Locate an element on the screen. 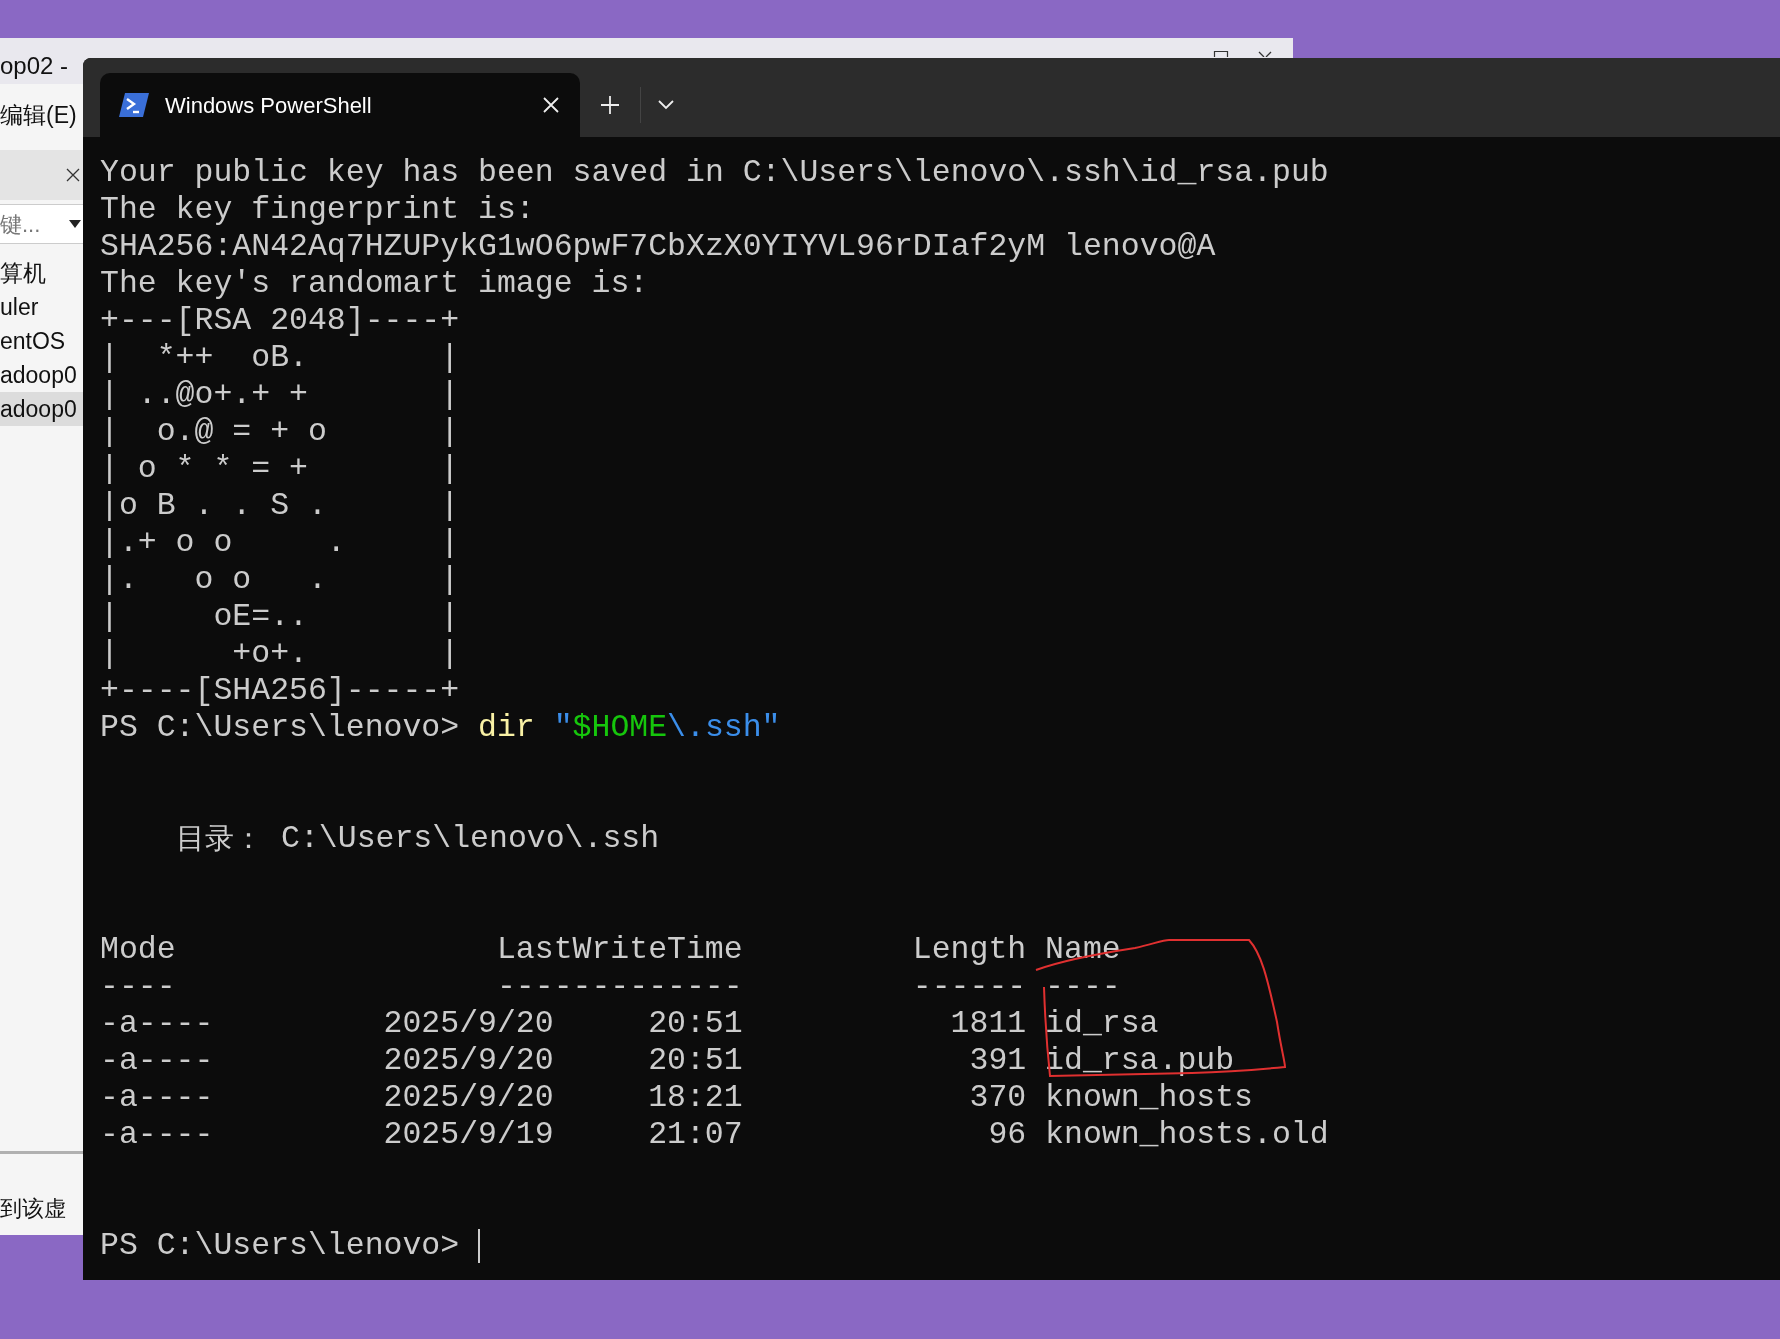  terminal-line: Your public key has been saved in C:\Users\lenovo\.ssh\id_rsa.pub is located at coordinates (714, 172).